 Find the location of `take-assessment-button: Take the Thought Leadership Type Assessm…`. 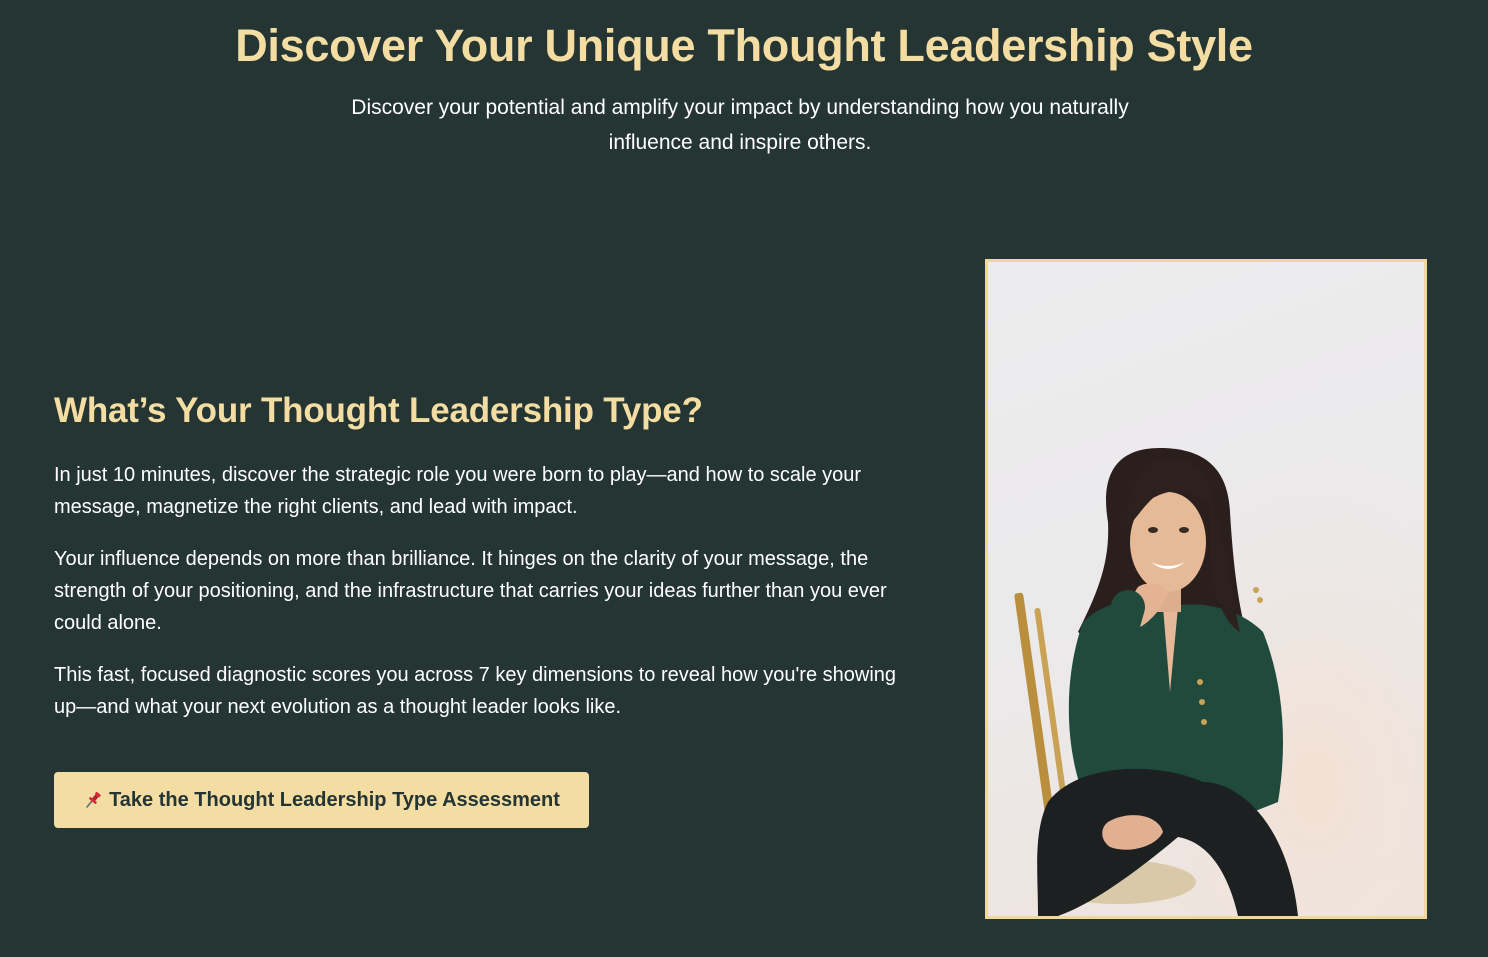

take-assessment-button: Take the Thought Leadership Type Assessm… is located at coordinates (321, 800).